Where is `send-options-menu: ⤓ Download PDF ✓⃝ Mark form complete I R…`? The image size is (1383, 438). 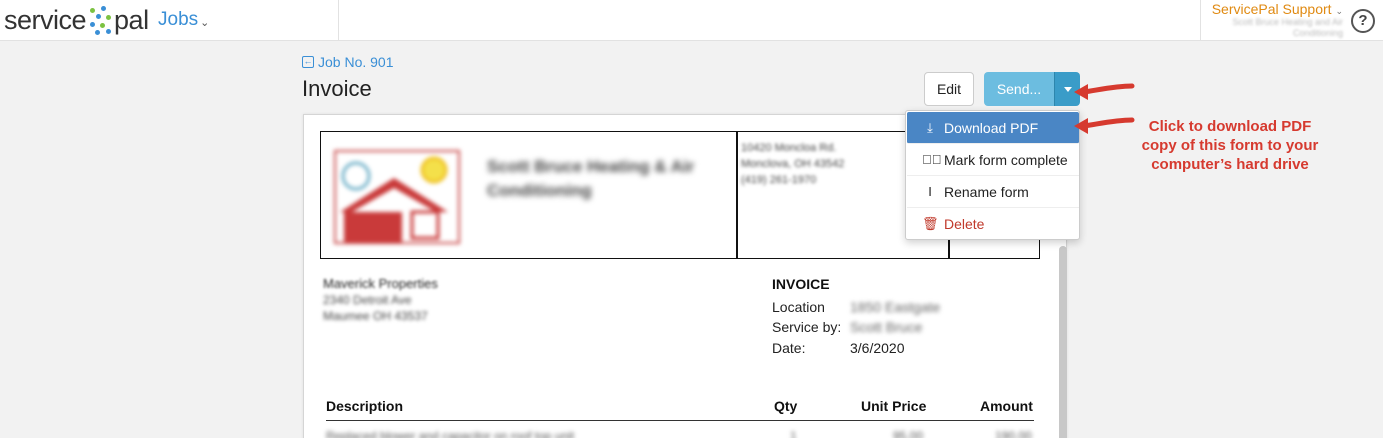
send-options-menu: ⤓ Download PDF ✓⃝ Mark form complete I R… is located at coordinates (992, 175).